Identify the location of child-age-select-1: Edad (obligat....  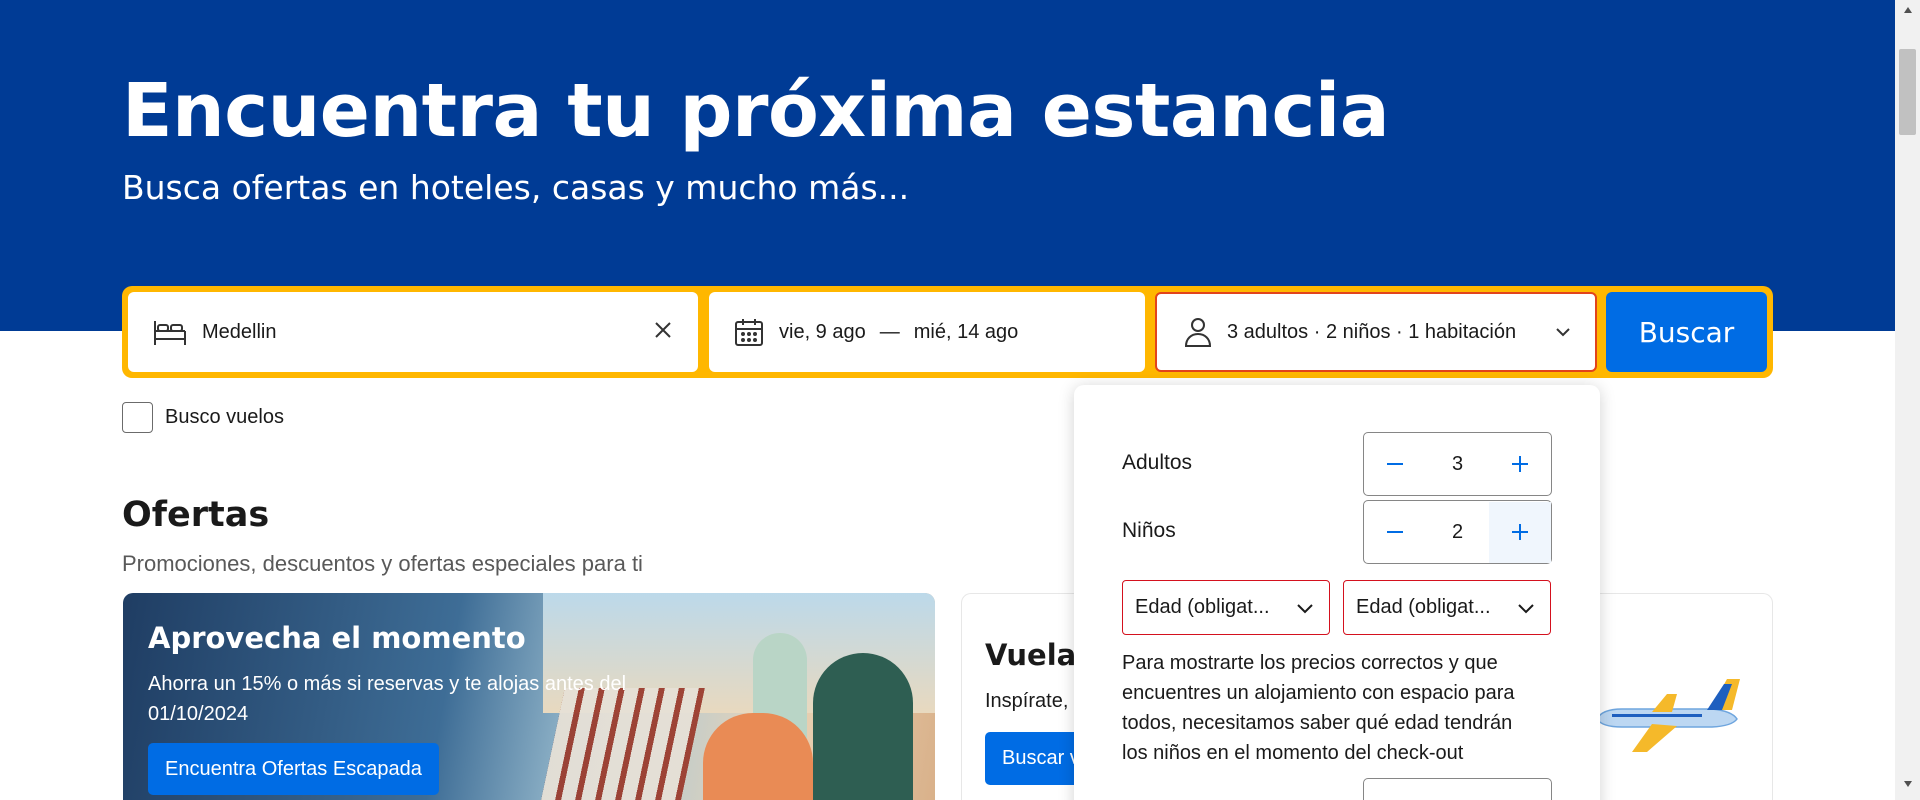
(1226, 607).